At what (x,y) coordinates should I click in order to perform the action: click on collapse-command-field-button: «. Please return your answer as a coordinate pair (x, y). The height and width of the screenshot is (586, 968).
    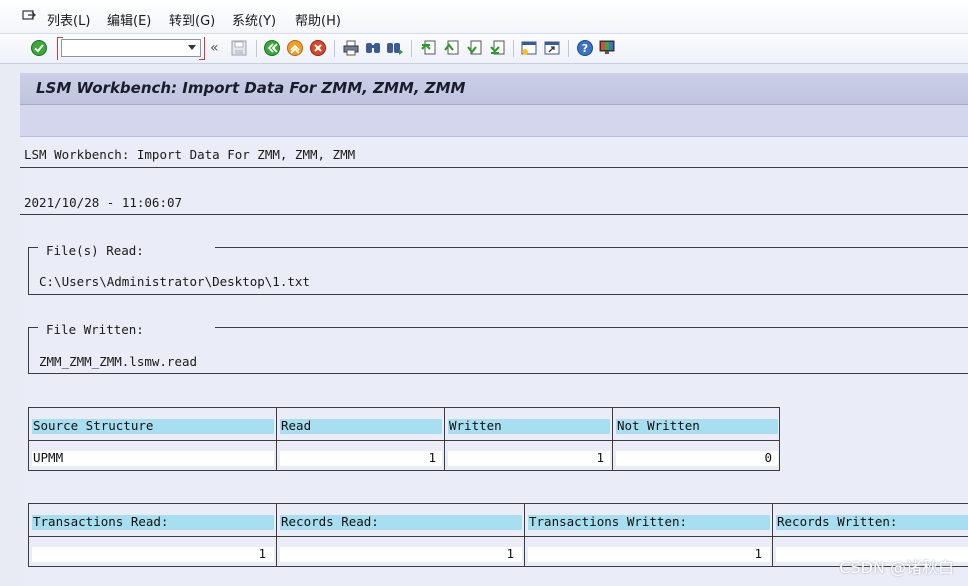
    Looking at the image, I should click on (214, 48).